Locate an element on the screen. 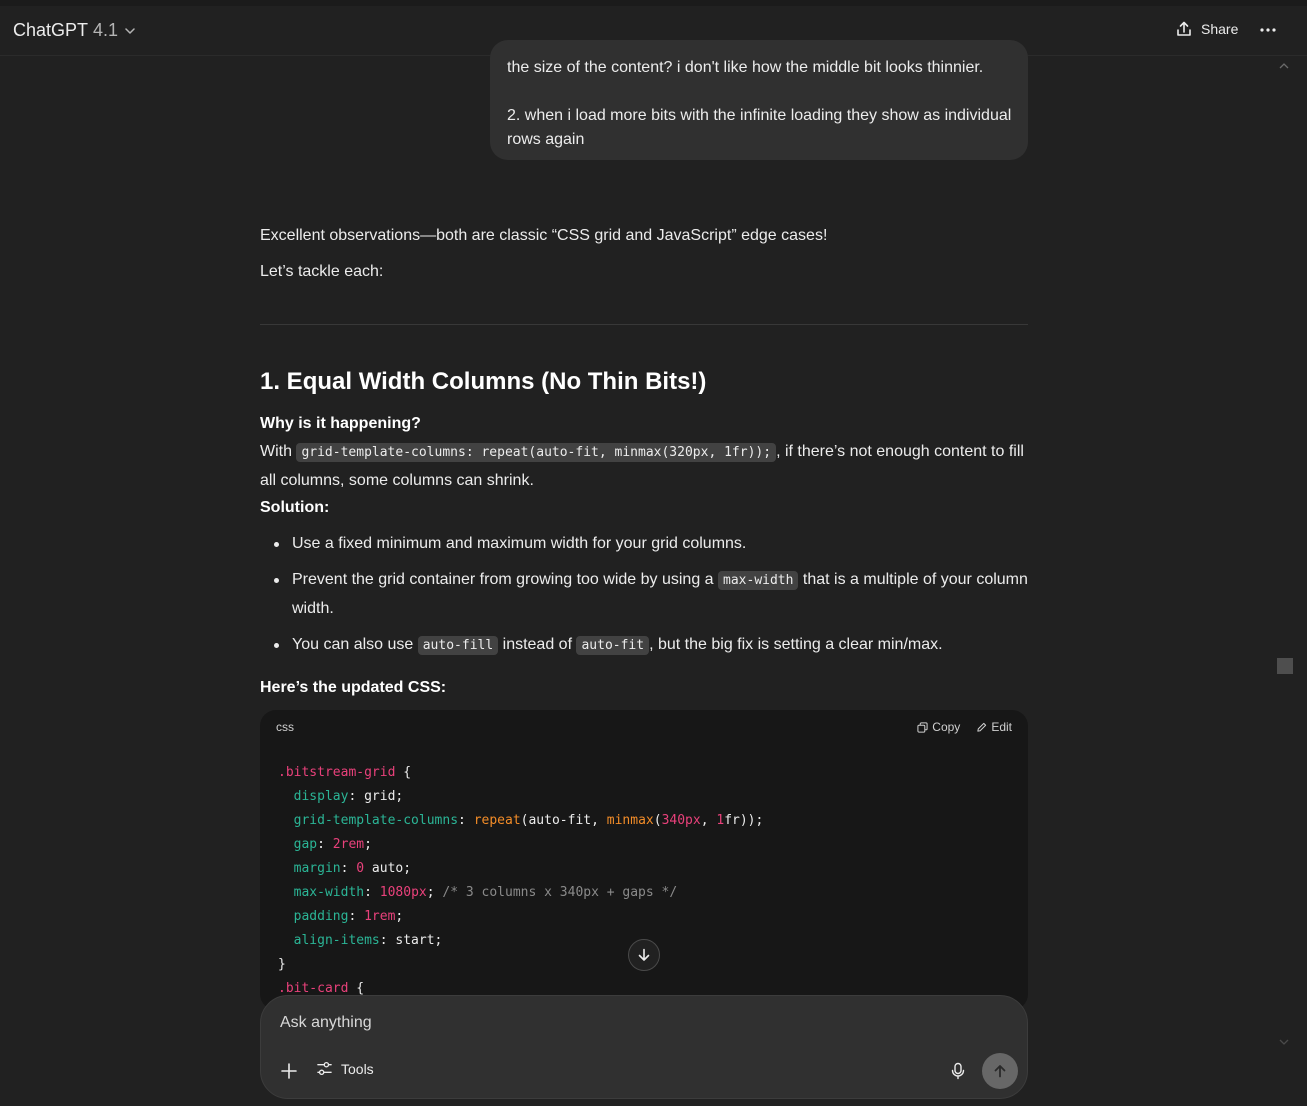 The width and height of the screenshot is (1307, 1106). arrow-up-icon is located at coordinates (1000, 1071).